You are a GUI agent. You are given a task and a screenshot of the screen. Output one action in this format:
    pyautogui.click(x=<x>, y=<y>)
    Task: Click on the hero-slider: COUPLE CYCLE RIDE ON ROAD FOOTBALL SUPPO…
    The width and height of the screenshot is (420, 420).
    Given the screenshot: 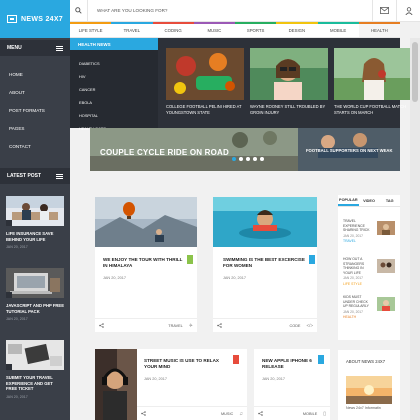 What is the action you would take?
    pyautogui.click(x=245, y=149)
    